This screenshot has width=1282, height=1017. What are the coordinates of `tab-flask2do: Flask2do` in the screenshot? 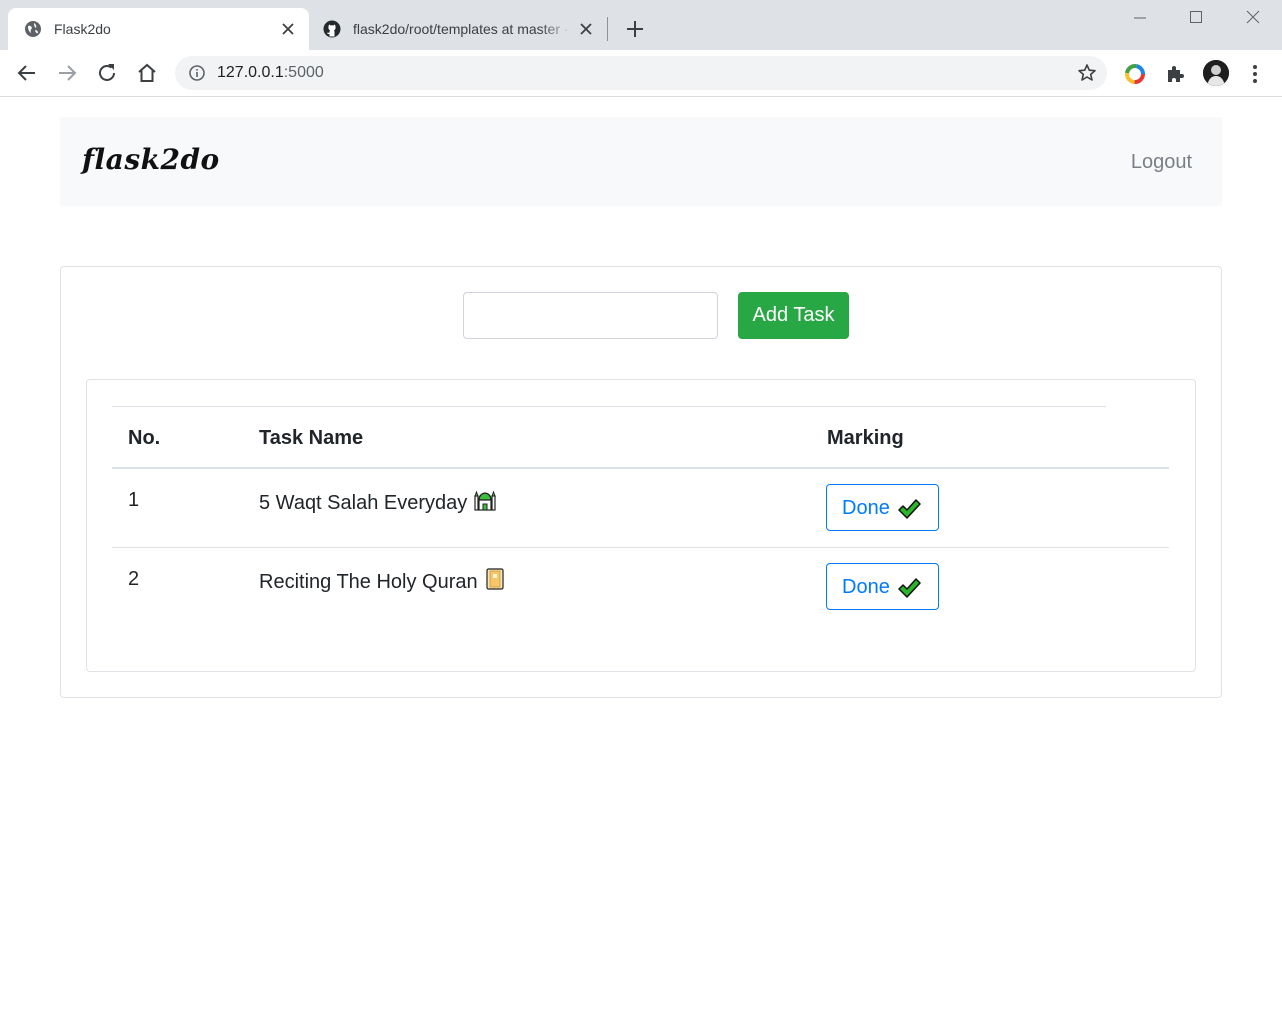 It's located at (158, 29).